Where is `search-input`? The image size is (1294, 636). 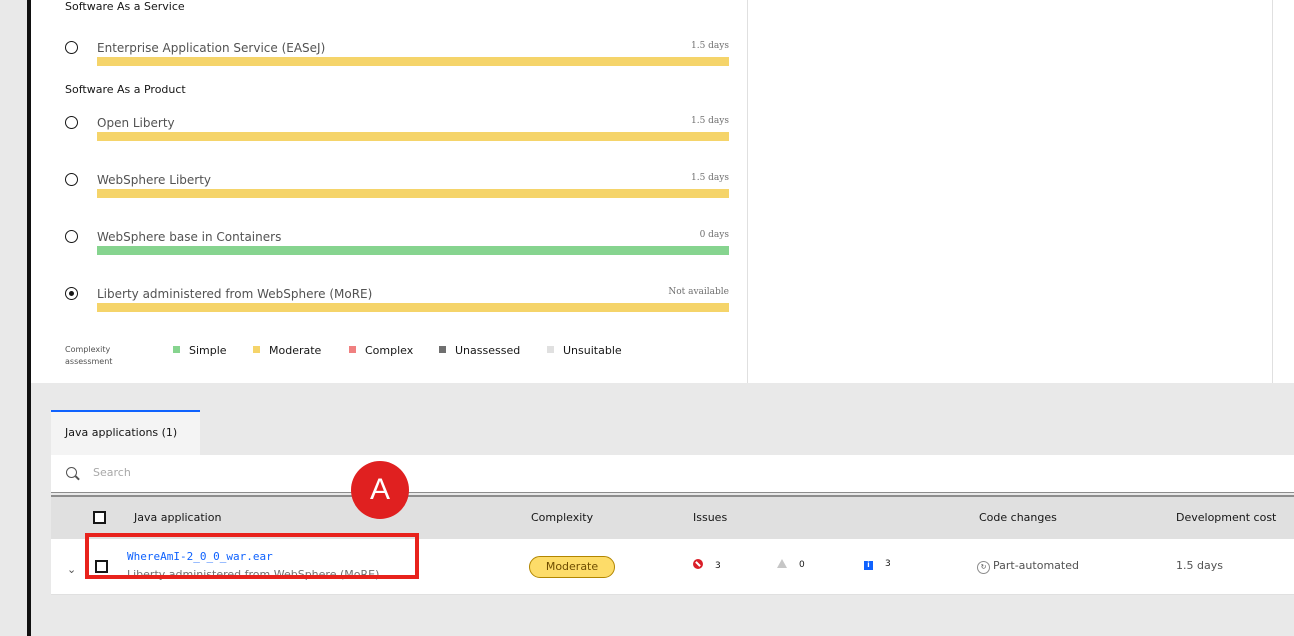 search-input is located at coordinates (293, 472).